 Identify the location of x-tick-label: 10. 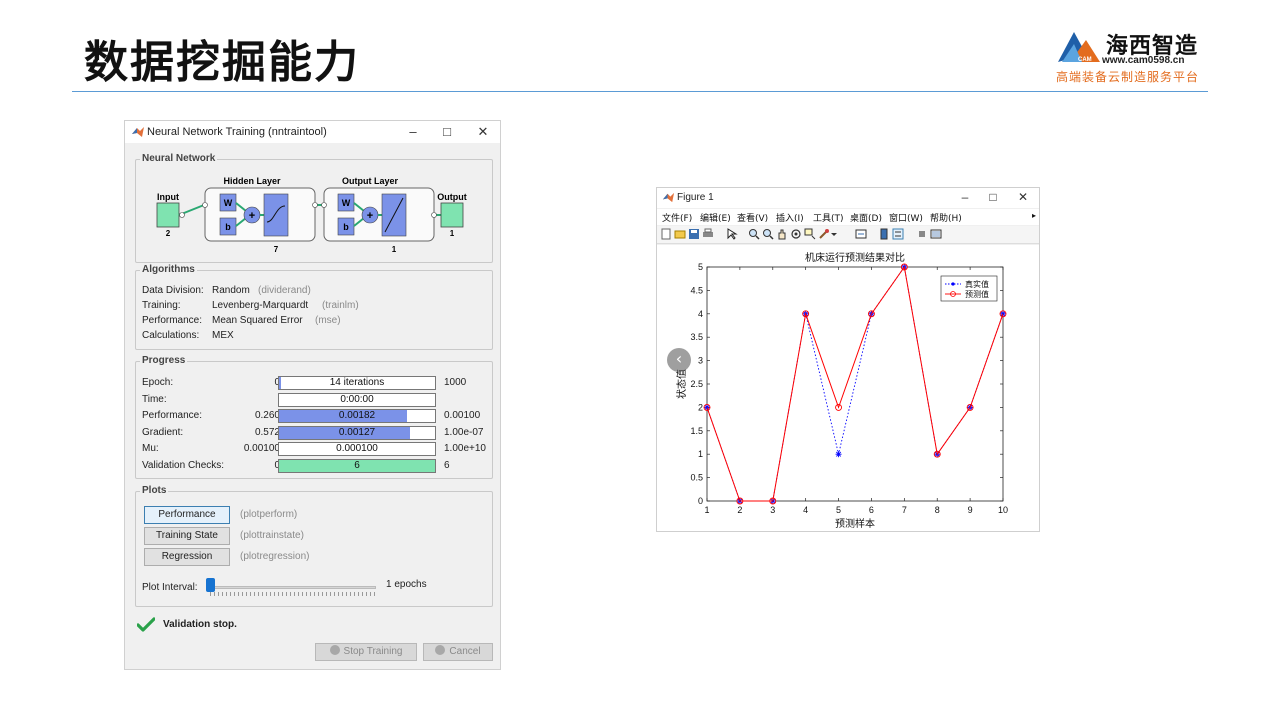
(1003, 510).